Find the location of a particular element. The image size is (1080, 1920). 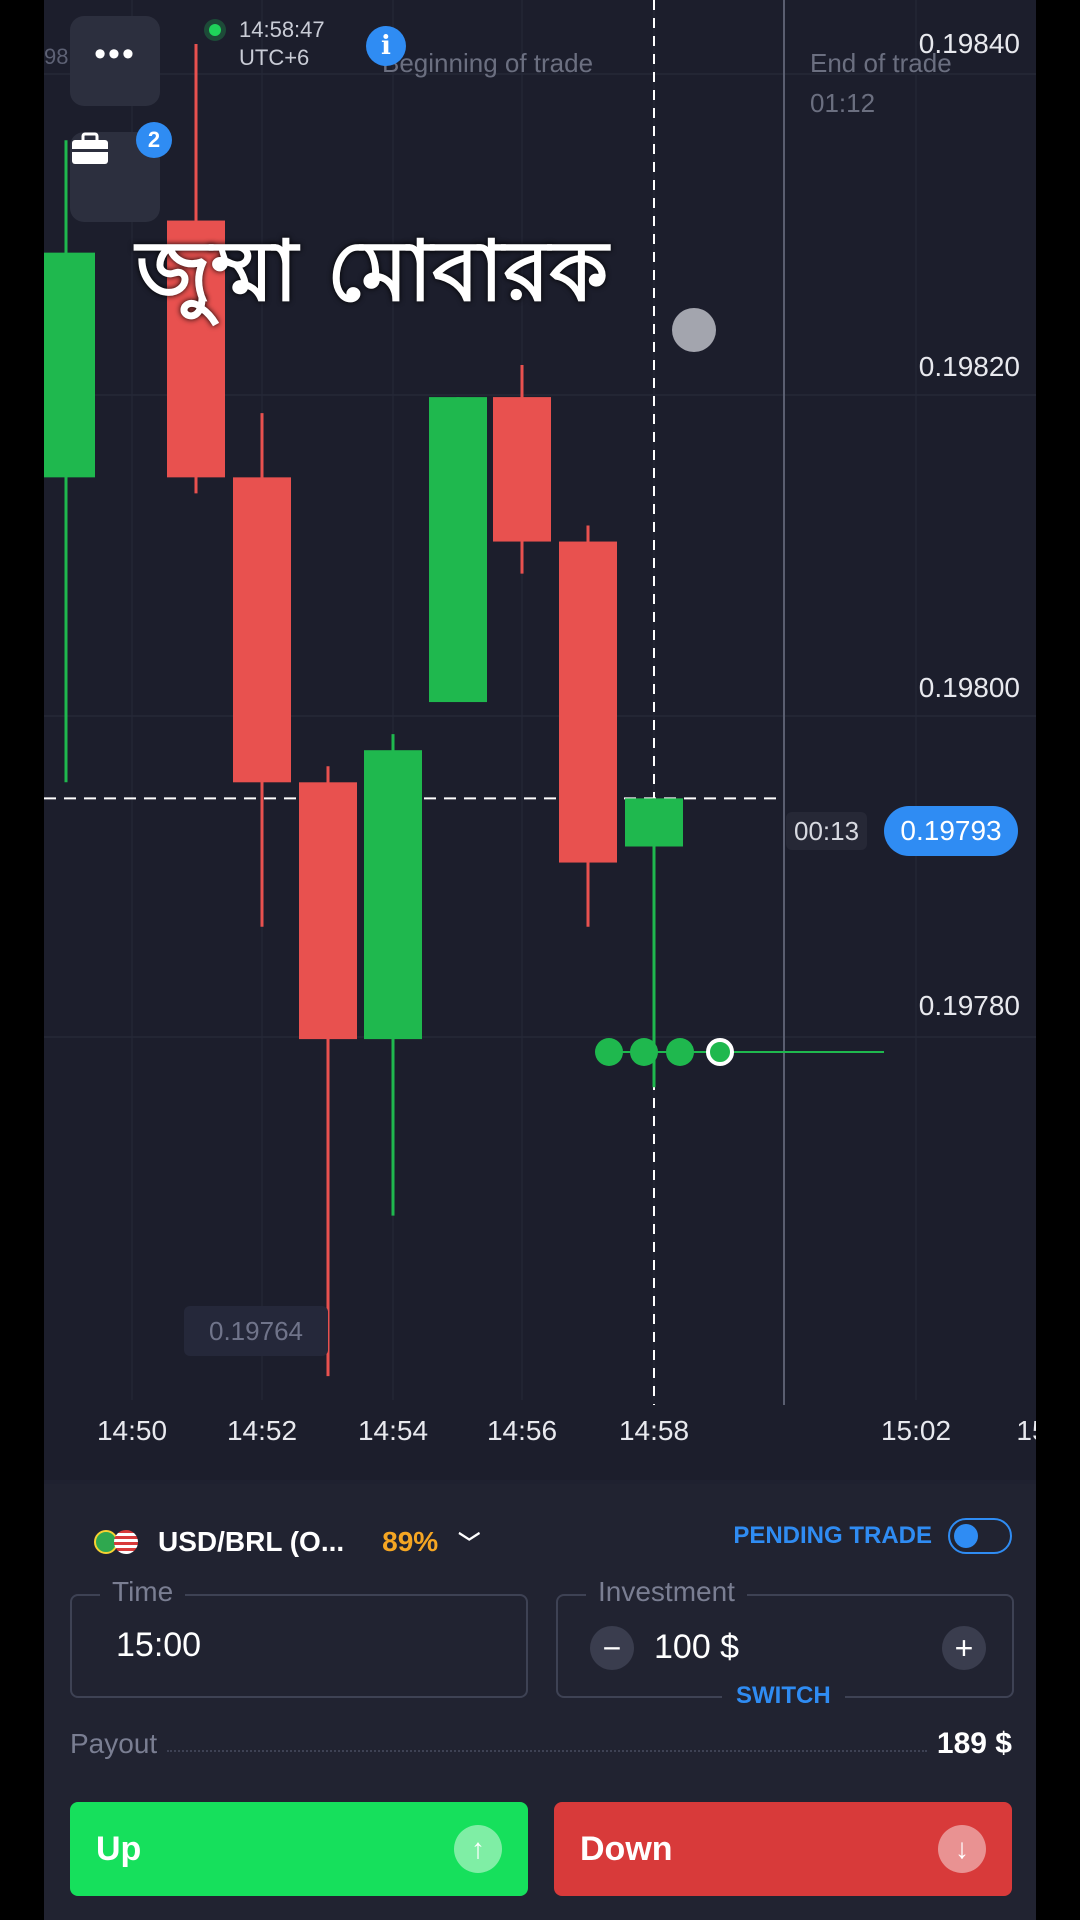

up-label: Up is located at coordinates (119, 1848).